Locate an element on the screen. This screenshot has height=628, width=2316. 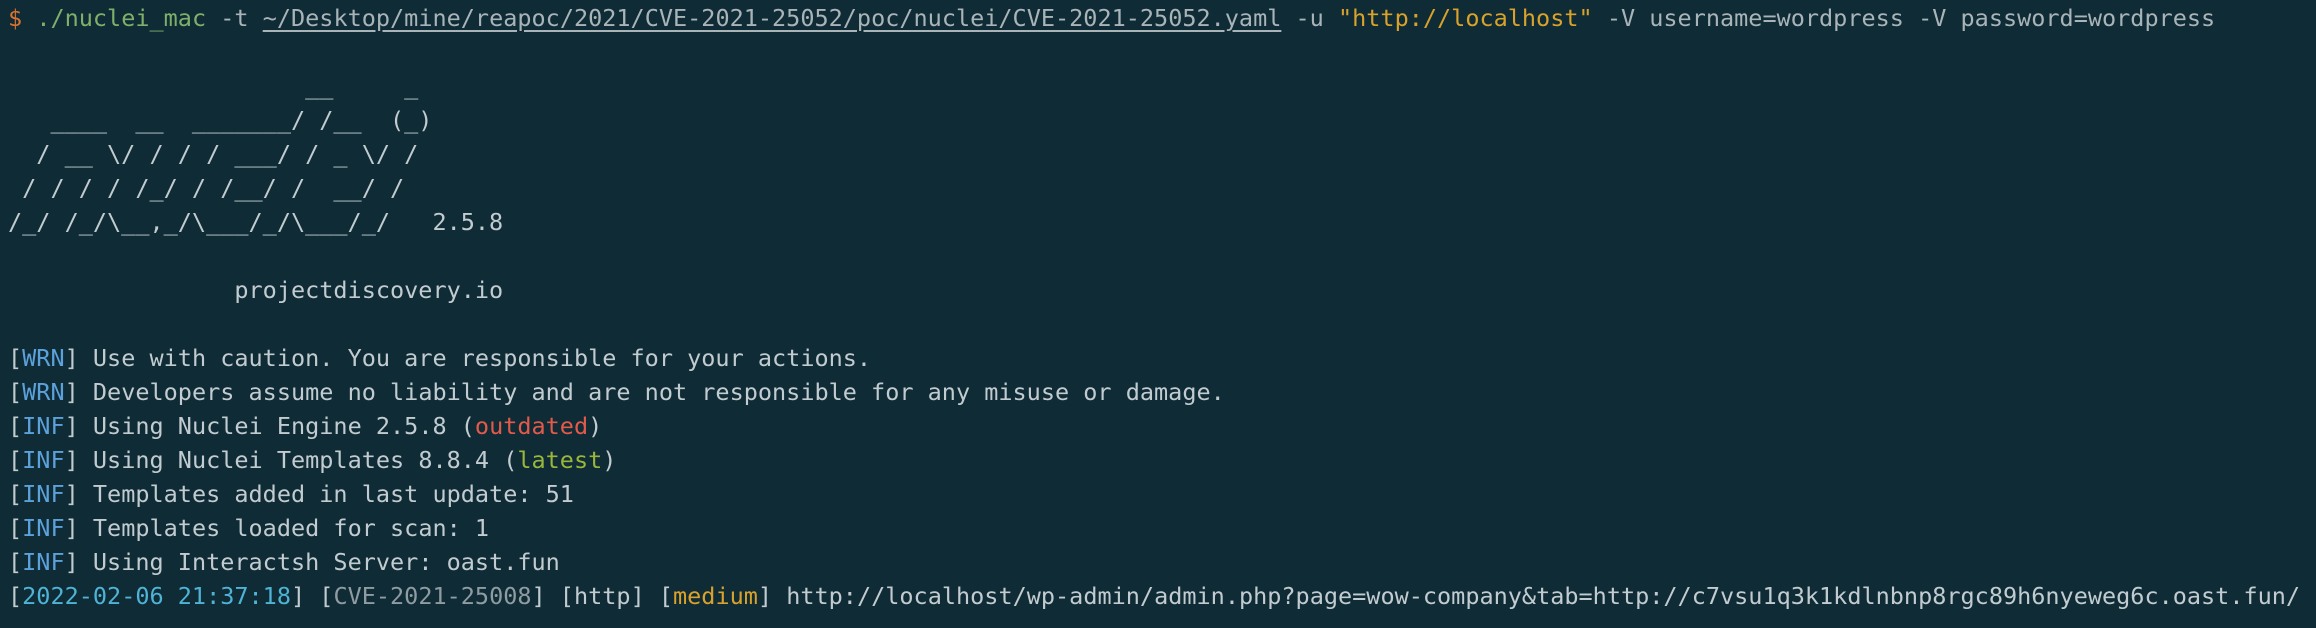
banner-ascii-line: __ _ is located at coordinates (213, 86).